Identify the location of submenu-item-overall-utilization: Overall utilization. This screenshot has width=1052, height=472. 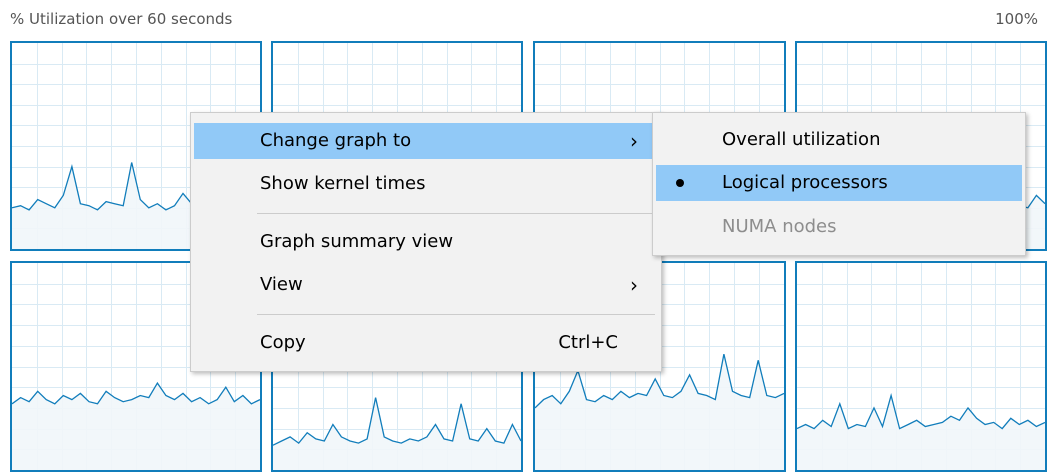
(839, 140).